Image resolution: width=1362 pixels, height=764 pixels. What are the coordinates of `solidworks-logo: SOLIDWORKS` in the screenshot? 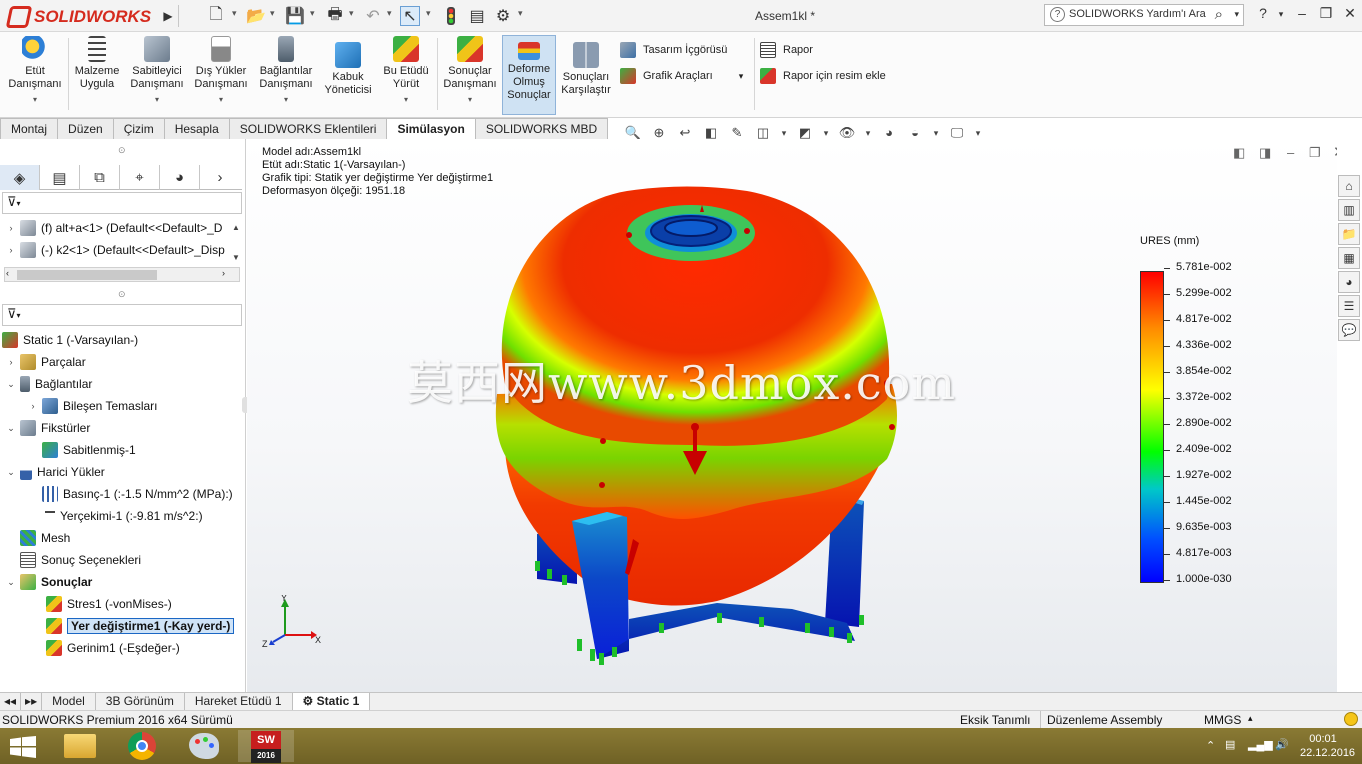 It's located at (81, 17).